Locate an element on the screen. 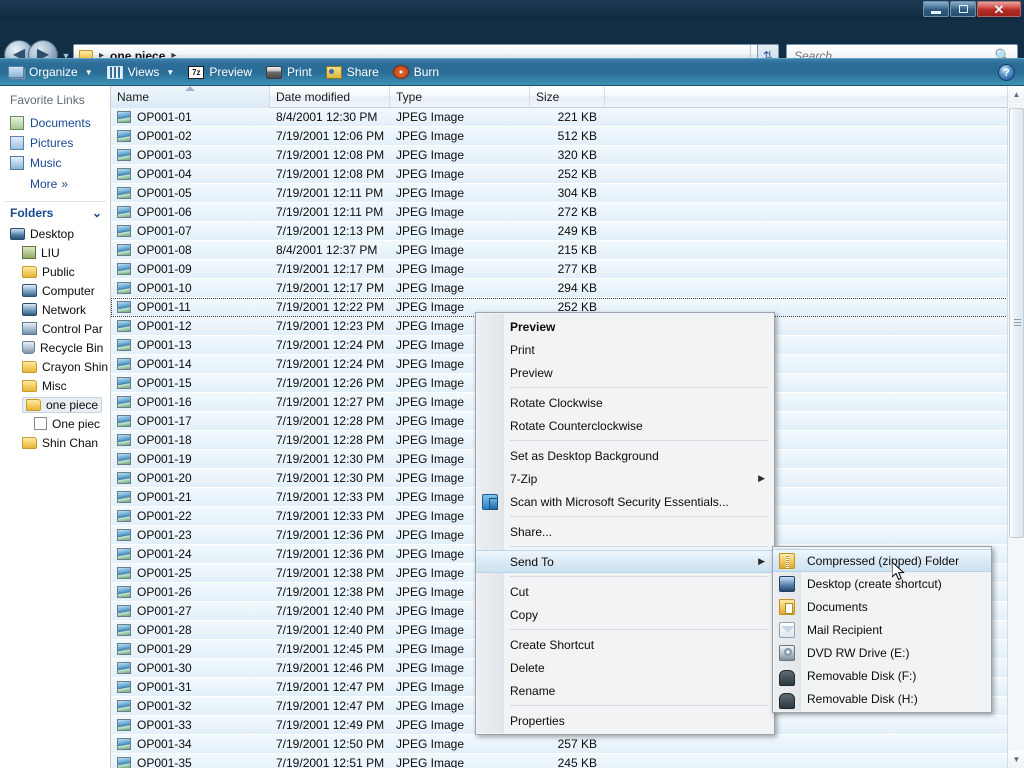  tree-item-content: Shin Chan is located at coordinates (60, 443).